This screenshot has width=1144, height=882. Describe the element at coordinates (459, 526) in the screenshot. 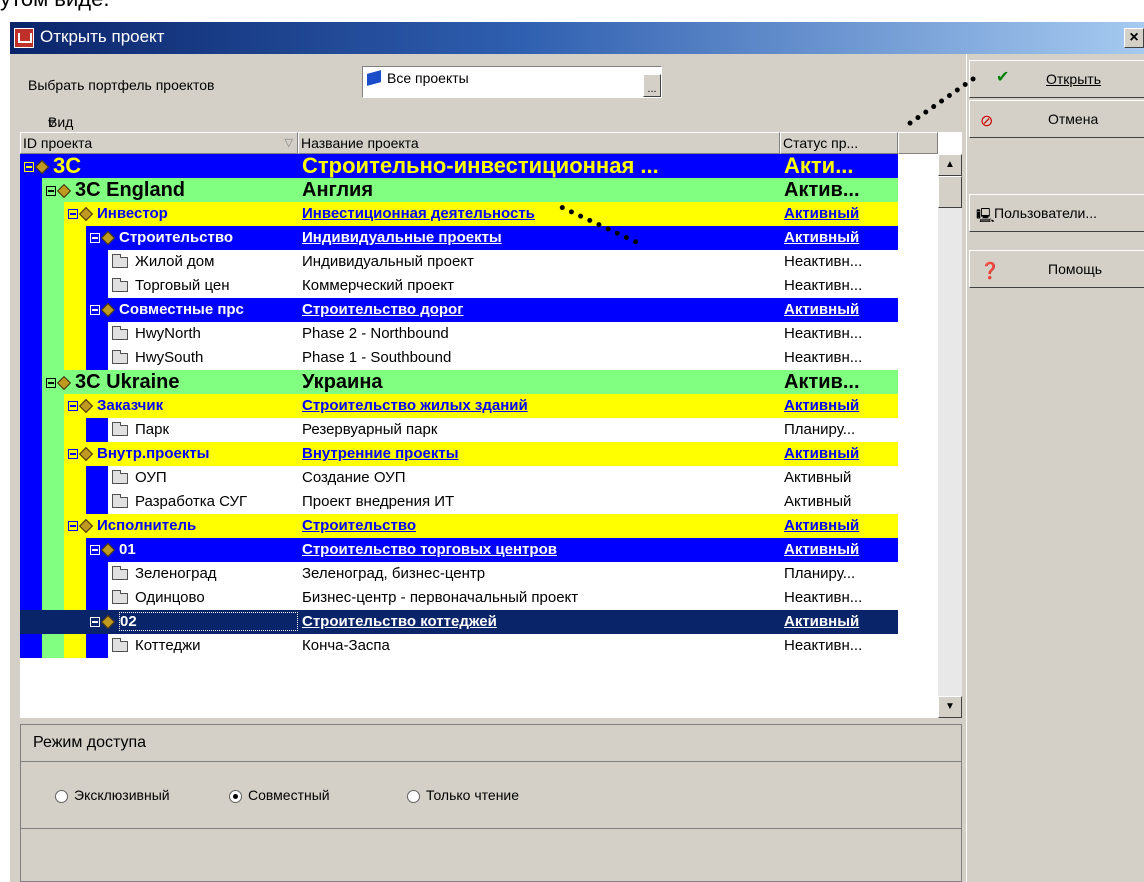

I see `table-row: Исполнитель Строительство Активный` at that location.